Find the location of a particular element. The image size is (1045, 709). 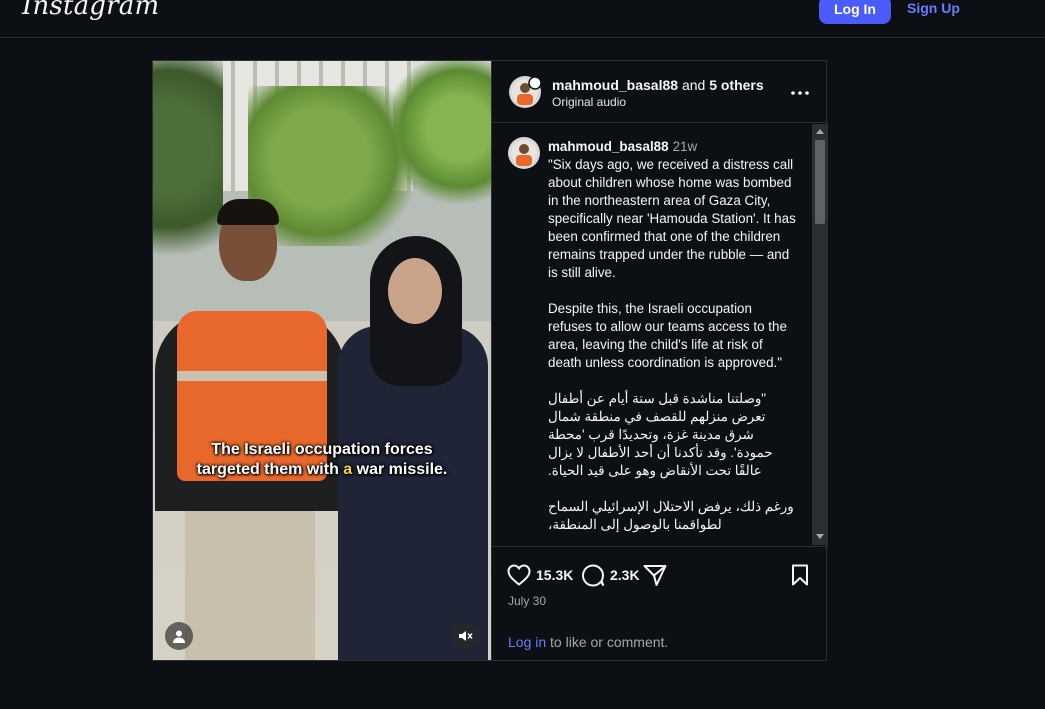

caption-timestamp: 21w is located at coordinates (685, 146).